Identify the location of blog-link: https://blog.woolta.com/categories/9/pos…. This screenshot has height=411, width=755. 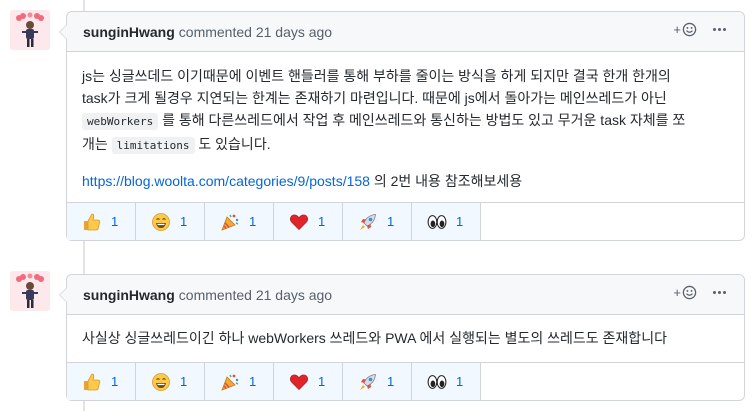
(226, 181).